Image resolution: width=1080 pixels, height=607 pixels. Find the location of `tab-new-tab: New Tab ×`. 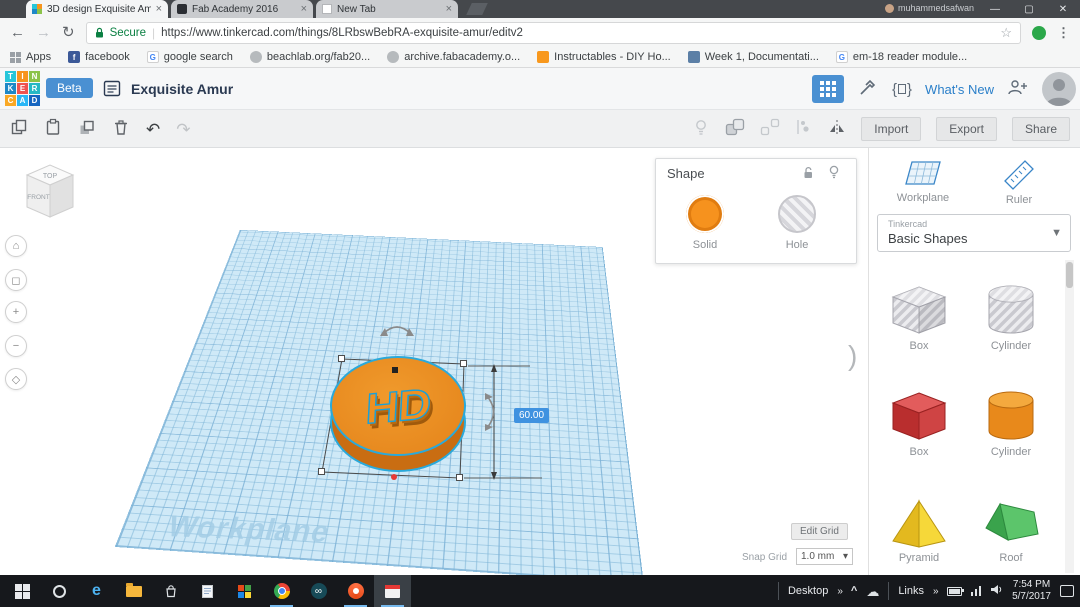

tab-new-tab: New Tab × is located at coordinates (387, 9).